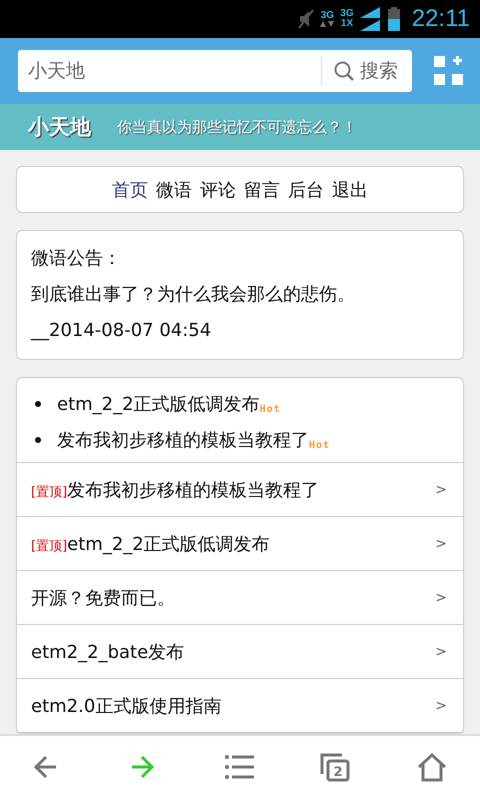 Image resolution: width=480 pixels, height=800 pixels. I want to click on hot-post-link: etm_2_2正式版低调发布, so click(158, 404).